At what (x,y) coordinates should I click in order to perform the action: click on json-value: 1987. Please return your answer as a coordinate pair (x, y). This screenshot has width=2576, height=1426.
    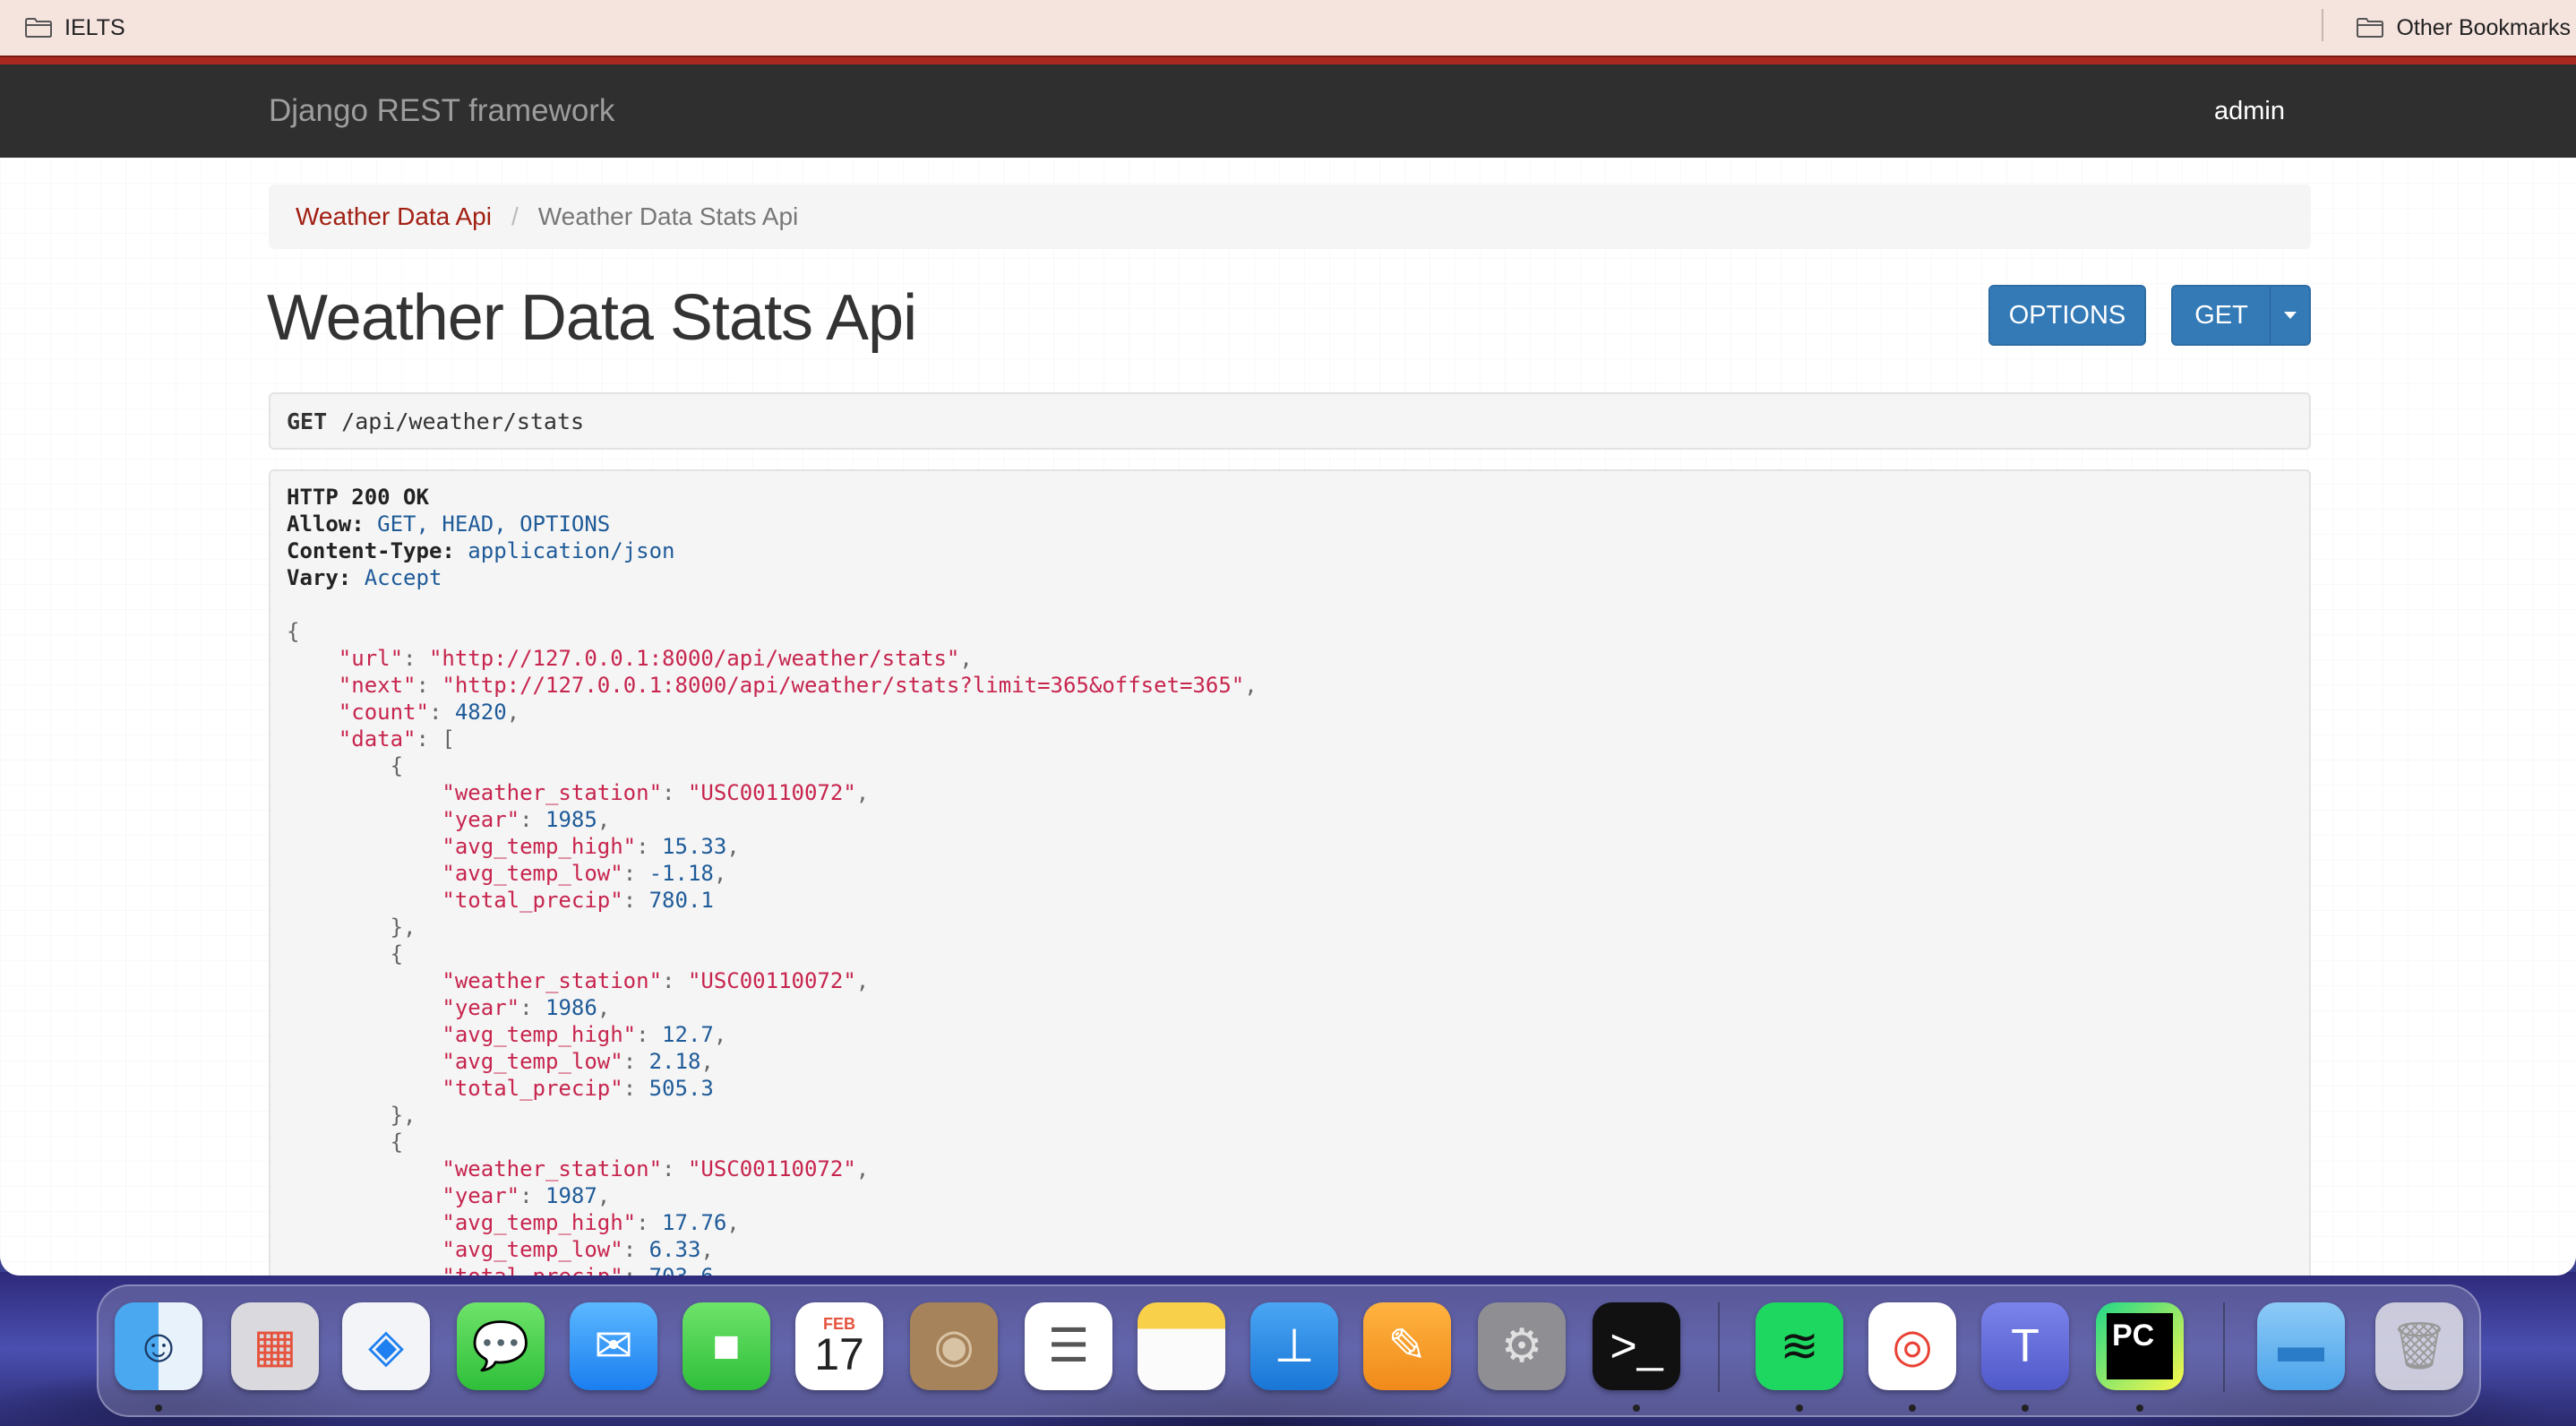
    Looking at the image, I should click on (571, 1195).